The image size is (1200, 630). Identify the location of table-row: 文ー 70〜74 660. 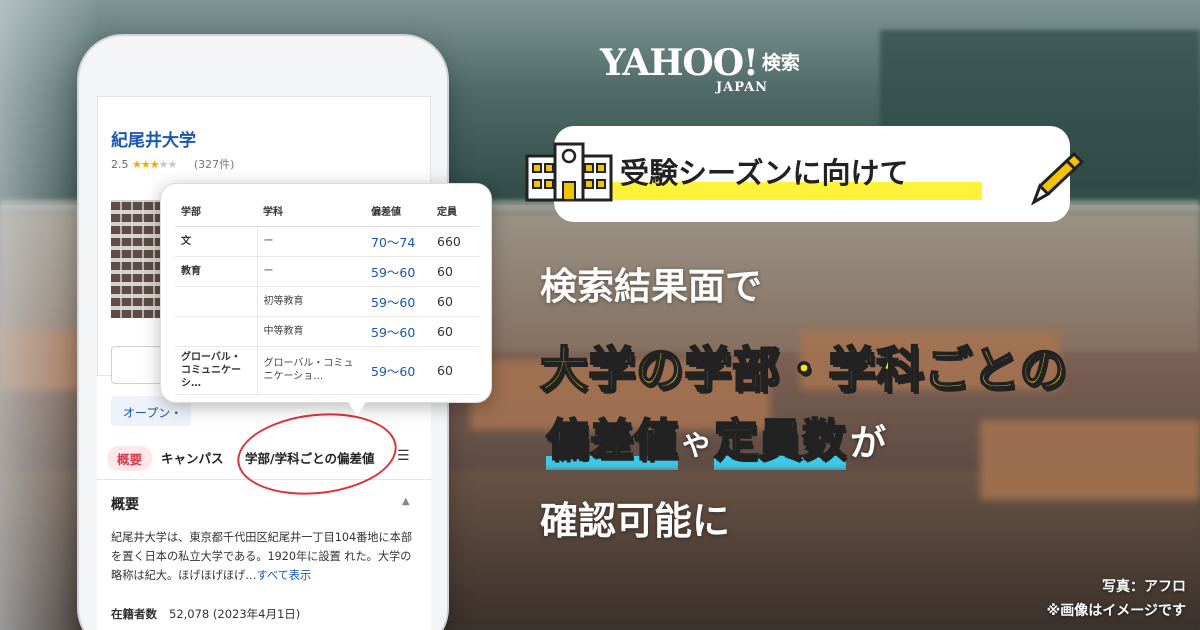
(327, 241).